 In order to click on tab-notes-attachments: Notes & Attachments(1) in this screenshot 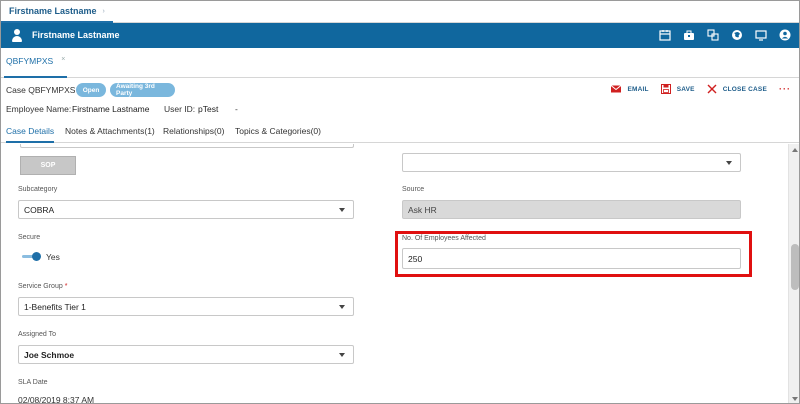, I will do `click(110, 134)`.